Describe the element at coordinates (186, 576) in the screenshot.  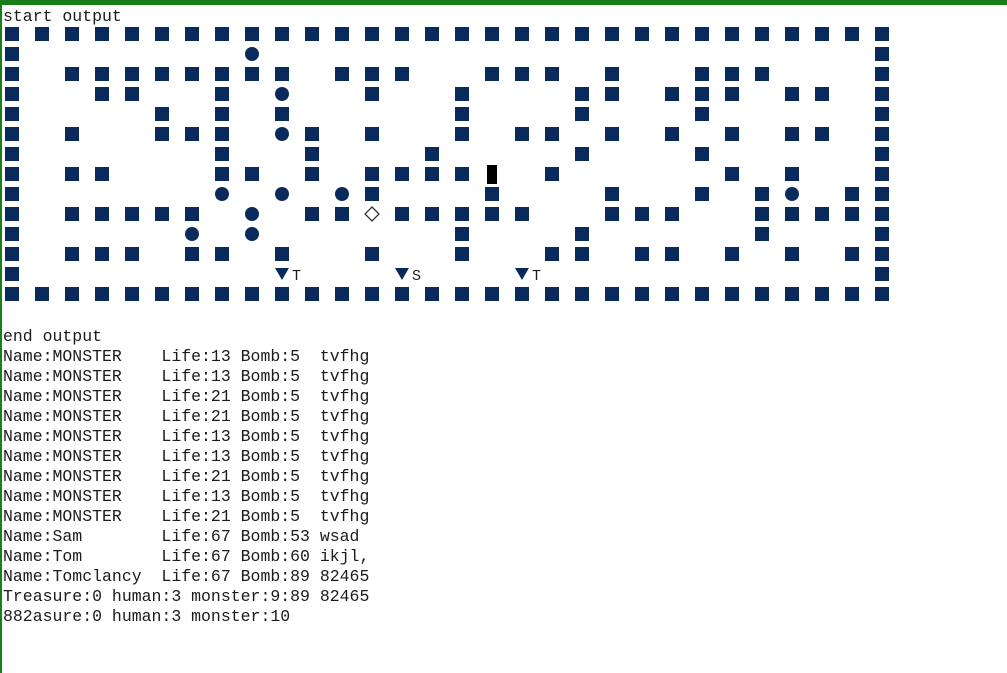
I see `status-line: Name:Tomclancy Life:67 Bomb:89 82465` at that location.